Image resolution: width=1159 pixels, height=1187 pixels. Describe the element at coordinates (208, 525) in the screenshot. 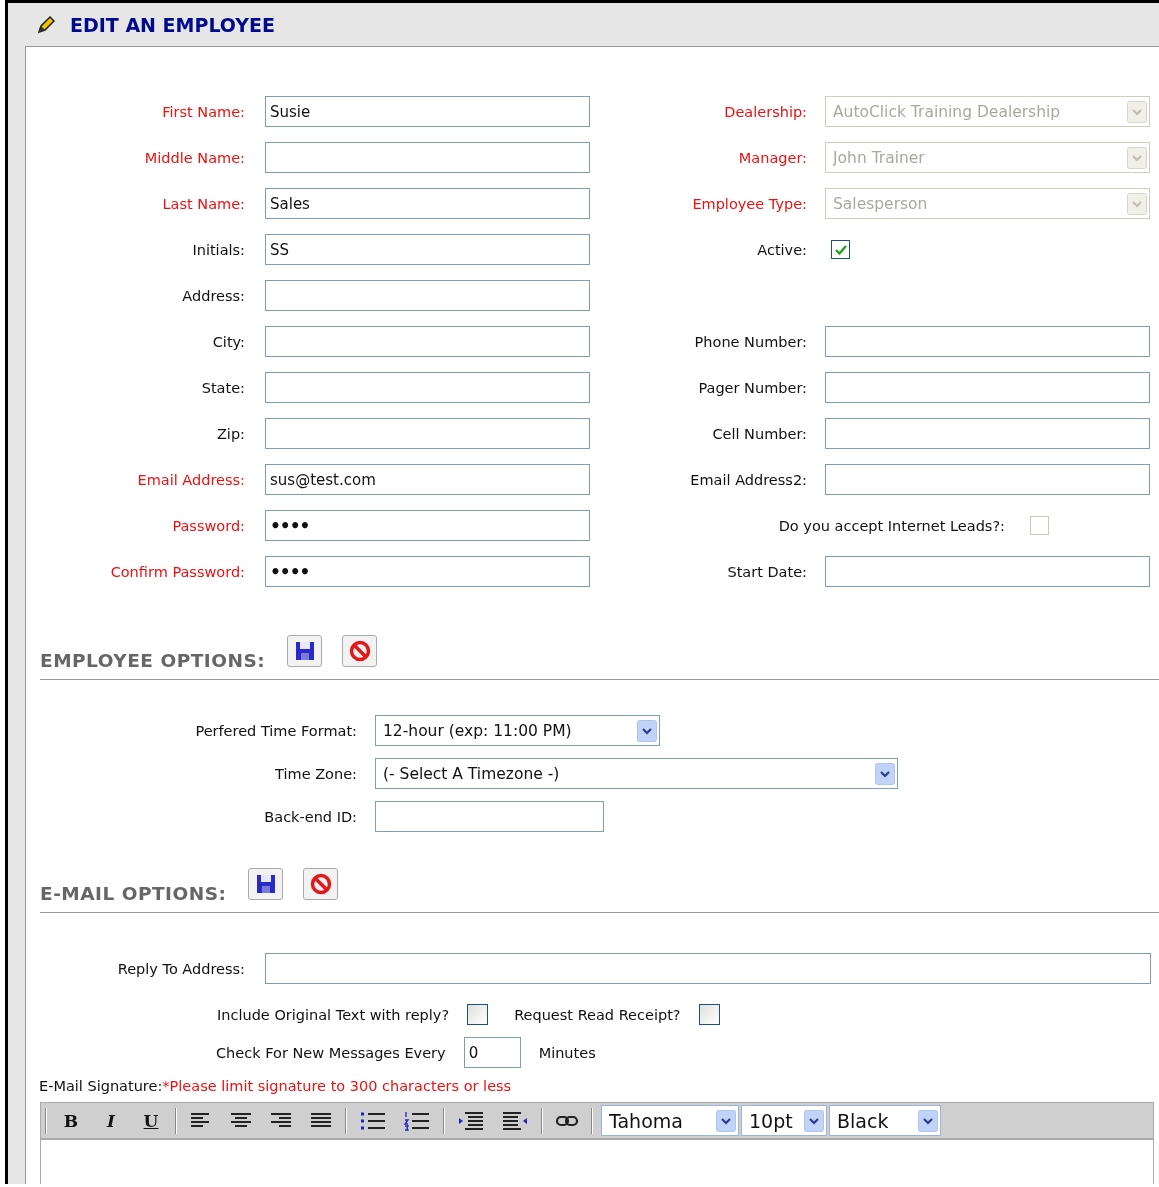

I see `field-label: Password:` at that location.